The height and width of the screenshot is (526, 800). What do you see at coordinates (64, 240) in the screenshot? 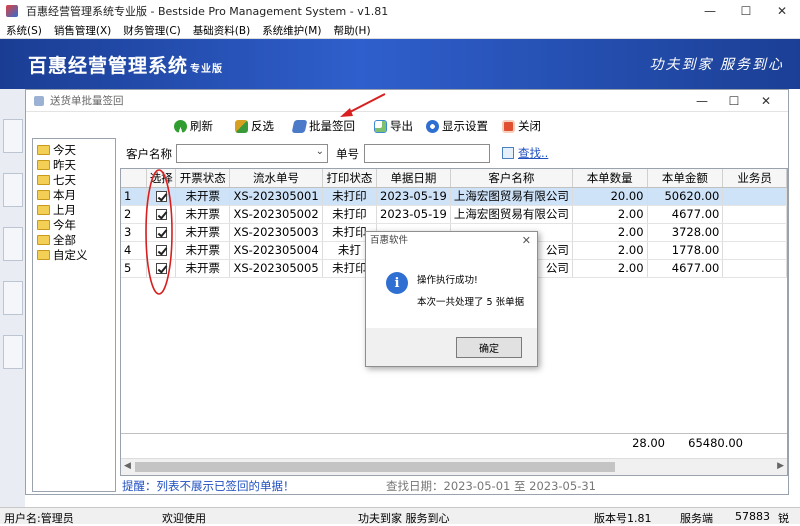
I see `tree-label: 全部` at bounding box center [64, 240].